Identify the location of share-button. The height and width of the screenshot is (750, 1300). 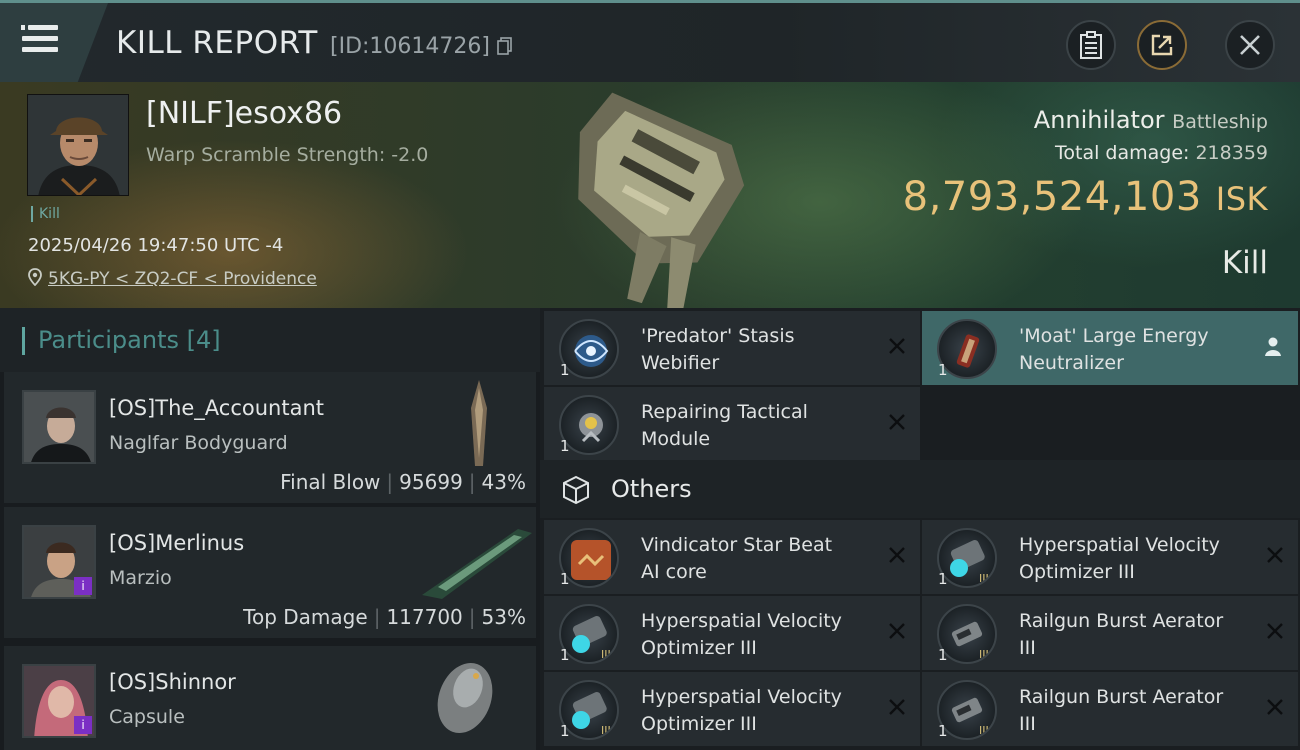
(1162, 45).